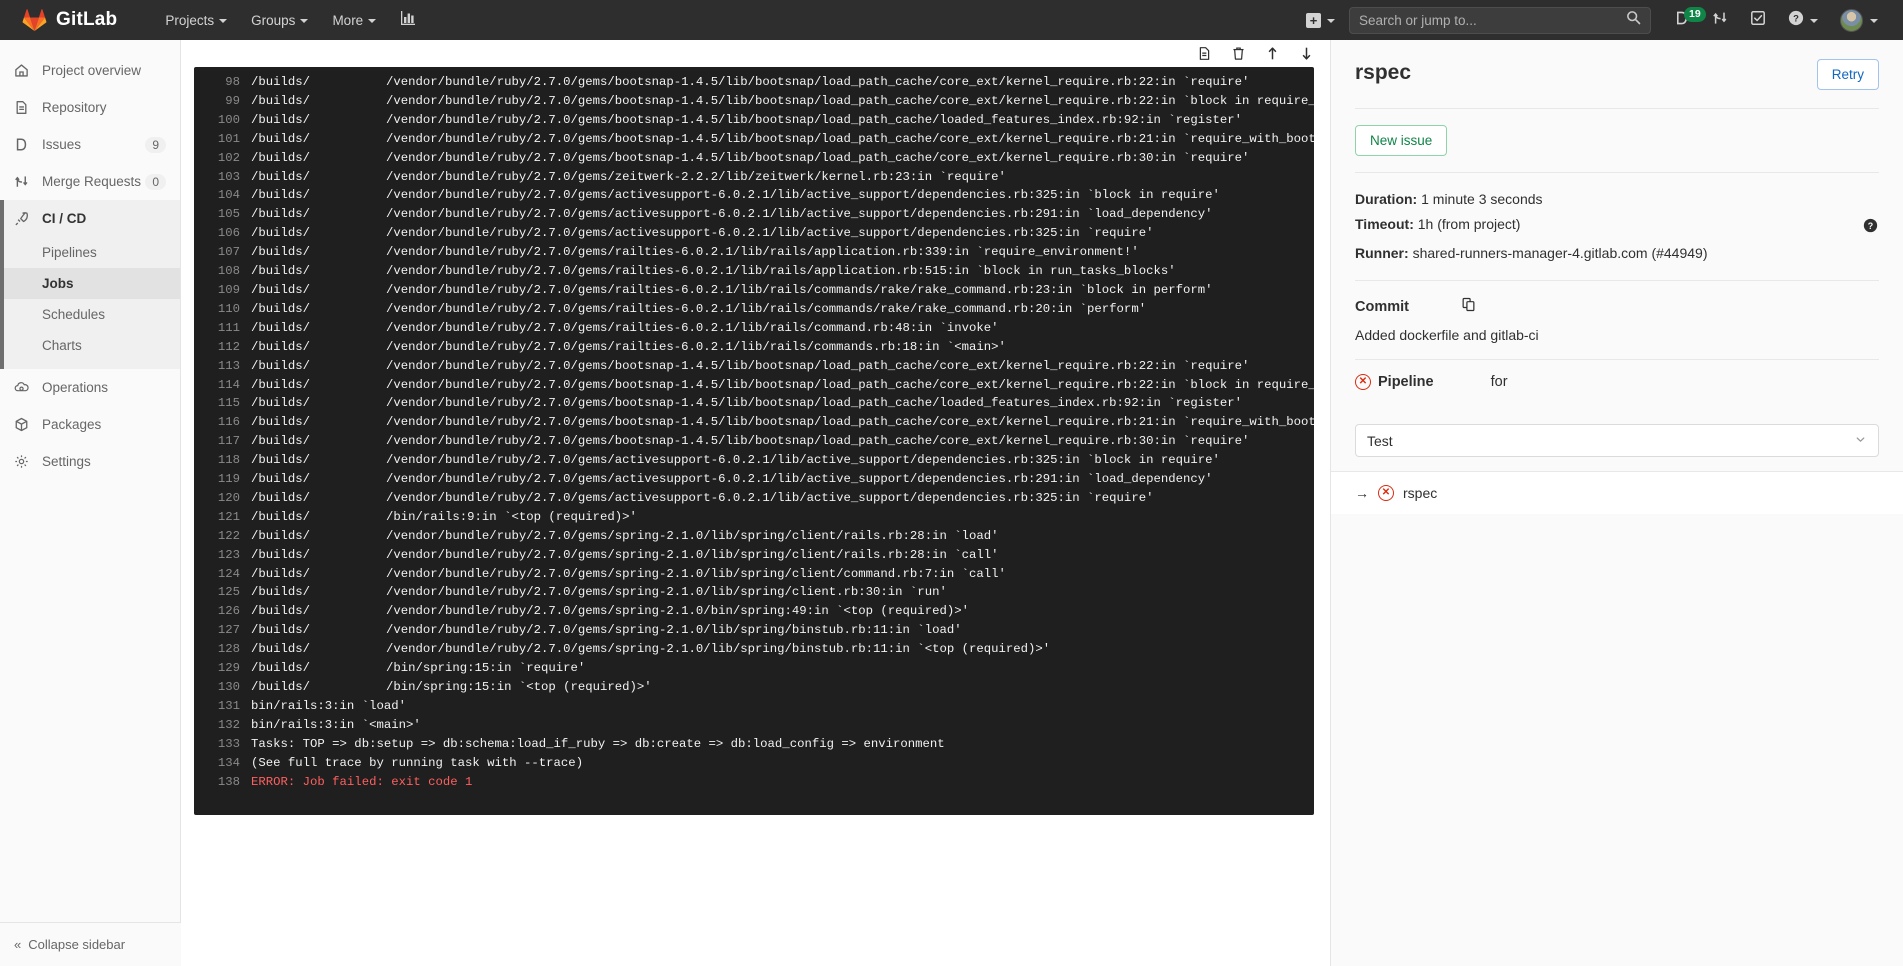 Image resolution: width=1903 pixels, height=966 pixels. What do you see at coordinates (1492, 20) in the screenshot?
I see `search-input` at bounding box center [1492, 20].